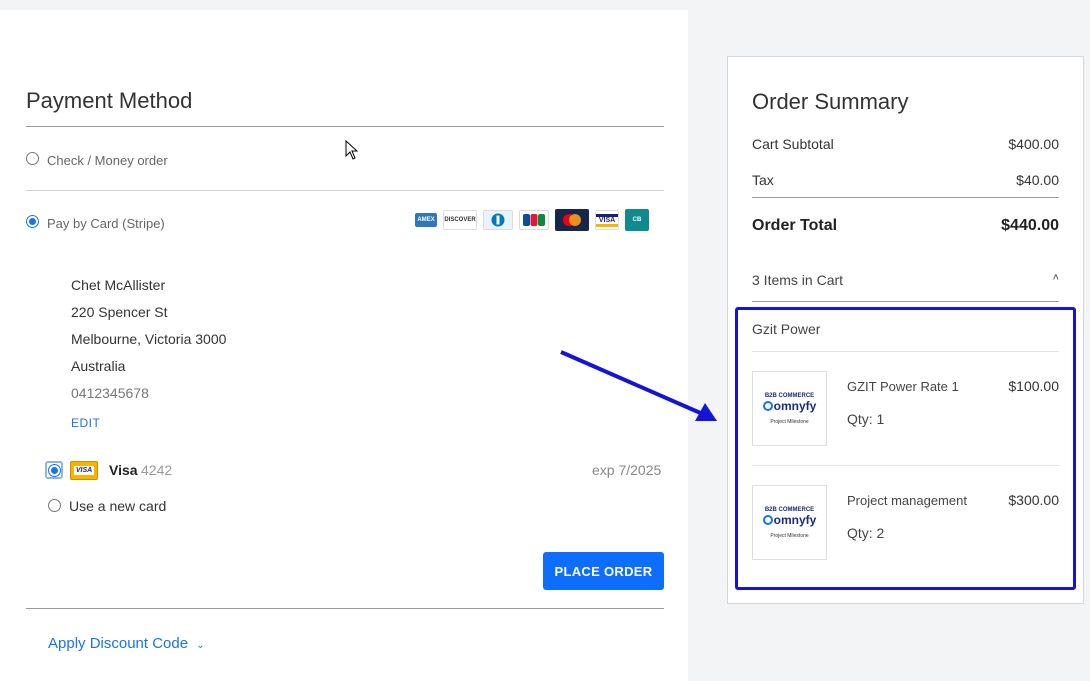 This screenshot has height=681, width=1090. I want to click on saved-card-expiry: exp 7/2025, so click(627, 470).